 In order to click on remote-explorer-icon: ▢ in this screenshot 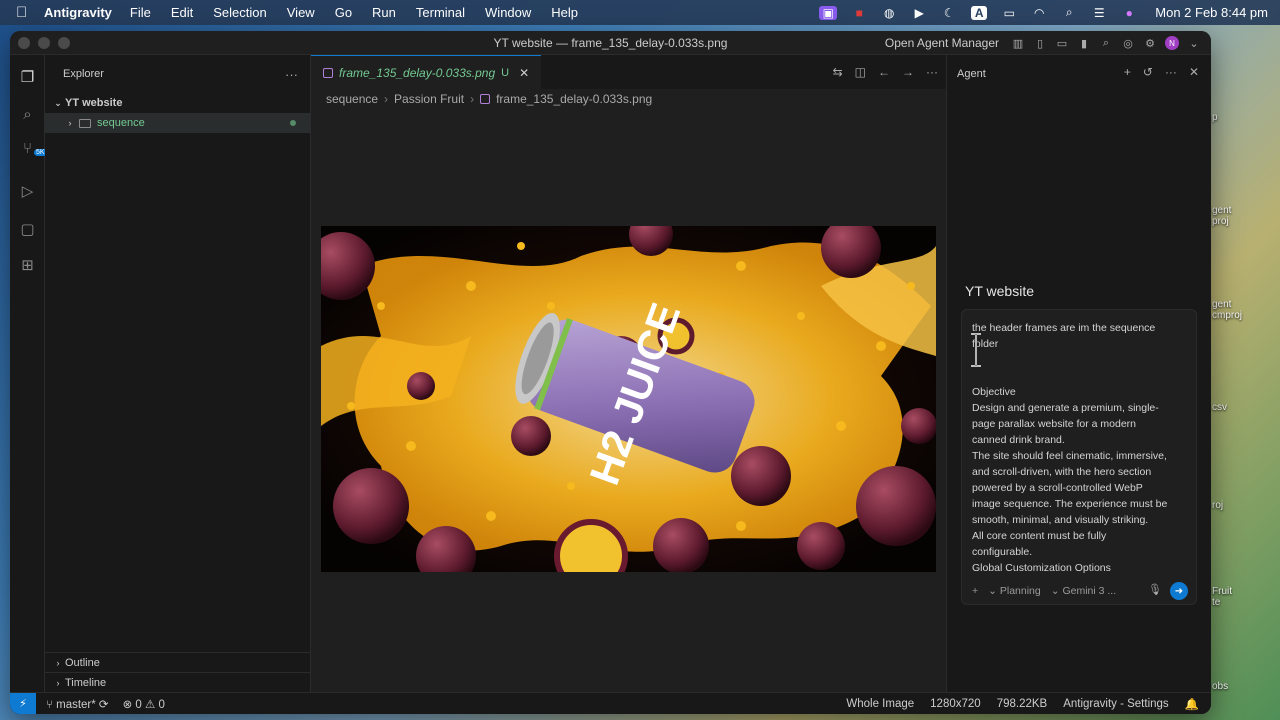, I will do `click(27, 228)`.